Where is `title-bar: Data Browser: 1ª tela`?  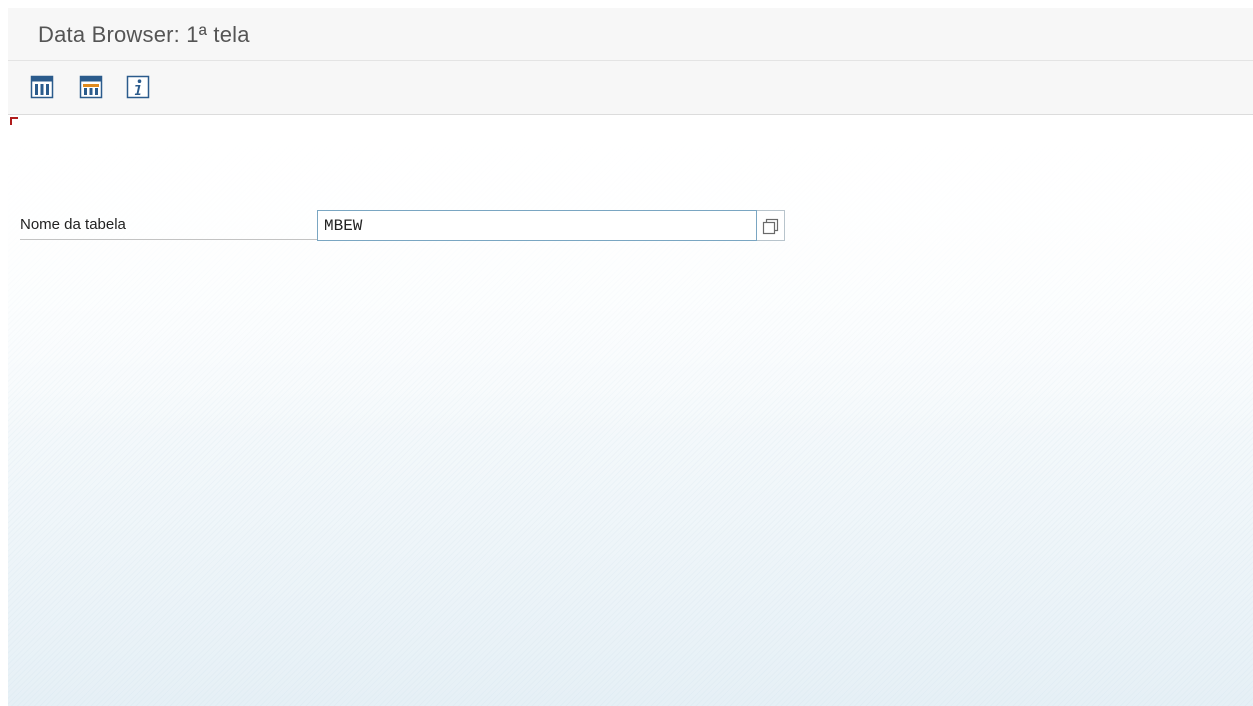
title-bar: Data Browser: 1ª tela is located at coordinates (630, 34).